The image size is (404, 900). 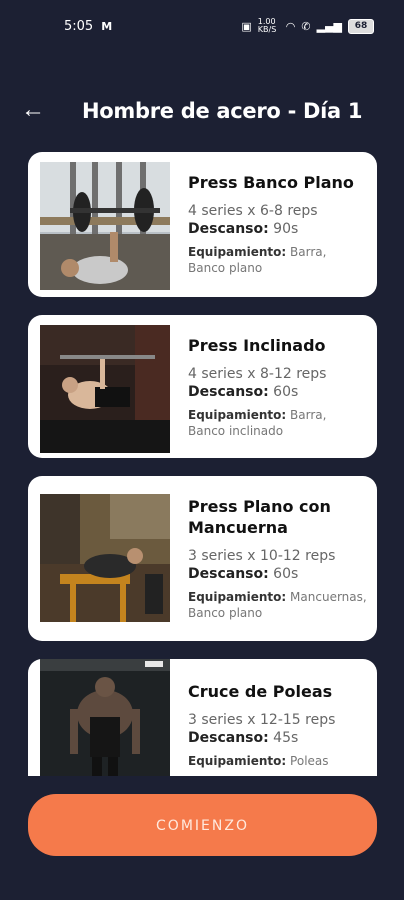 I want to click on exercise-sets: 3 series x 10-12 reps, so click(x=262, y=556).